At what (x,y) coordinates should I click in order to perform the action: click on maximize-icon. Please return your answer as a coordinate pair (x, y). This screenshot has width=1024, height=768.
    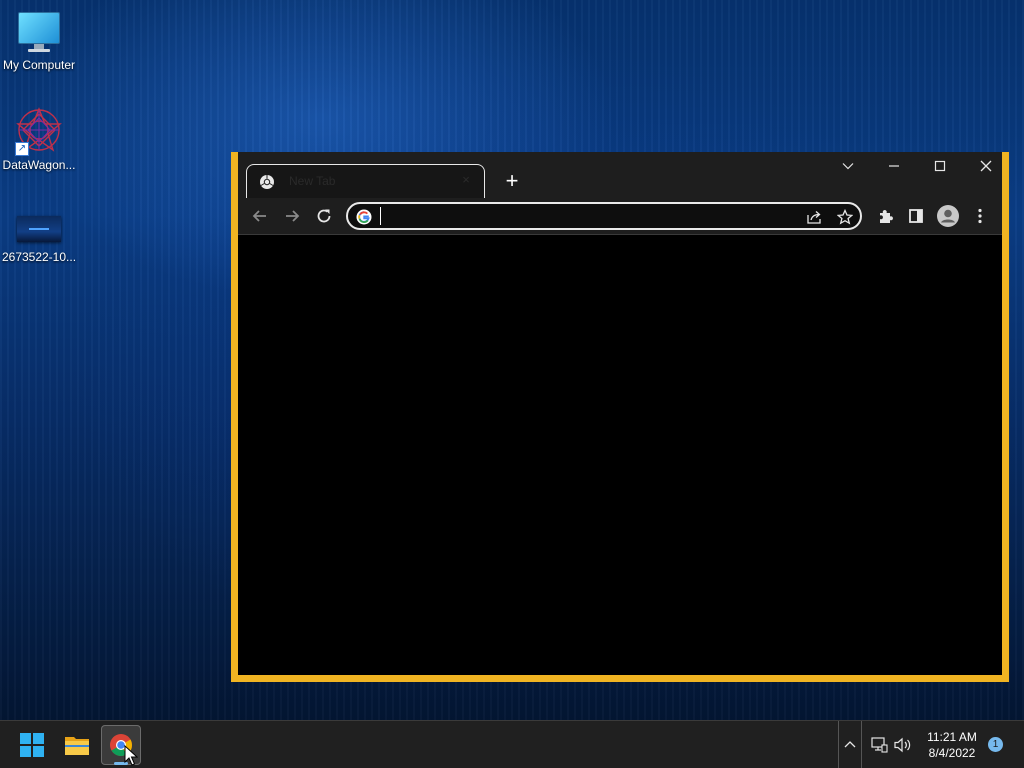
    Looking at the image, I should click on (940, 166).